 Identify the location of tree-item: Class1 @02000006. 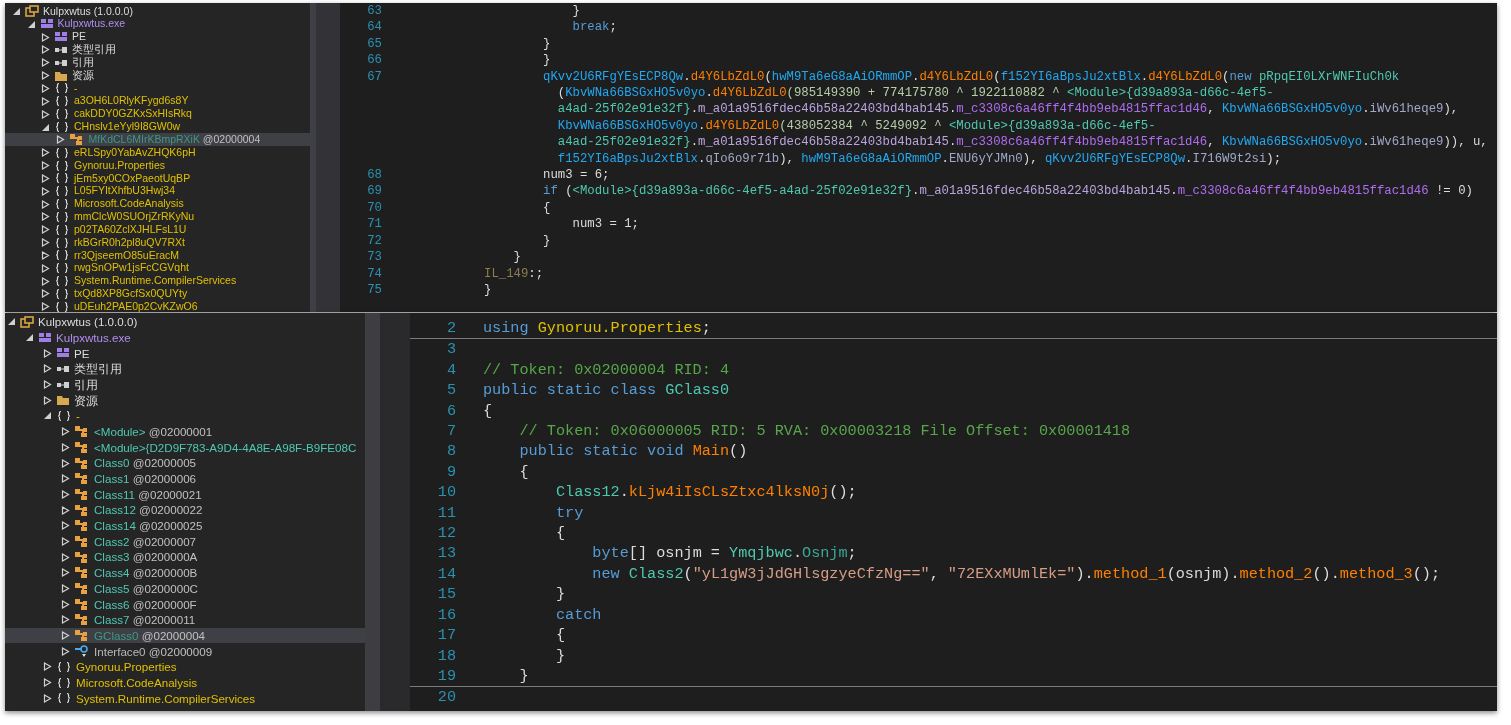
(145, 479).